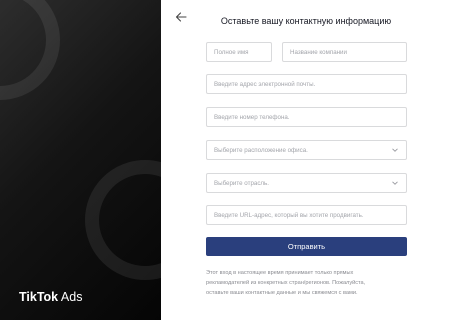 This screenshot has width=452, height=320. I want to click on company-name-placeholder: Название компании, so click(318, 52).